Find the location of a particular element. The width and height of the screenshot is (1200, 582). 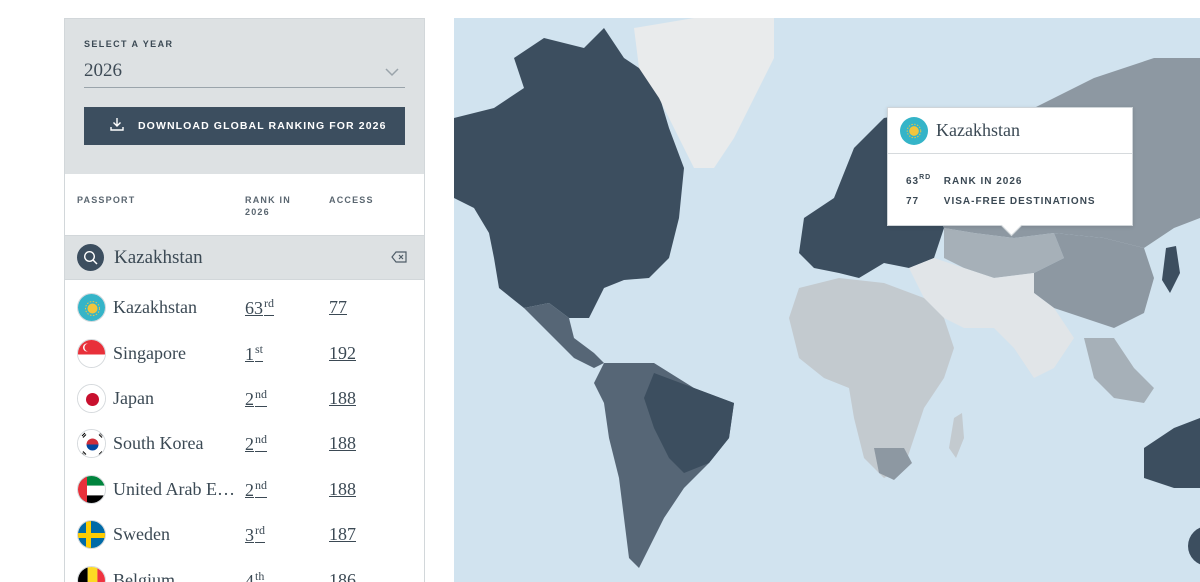

sweden-flag-icon is located at coordinates (91, 535).